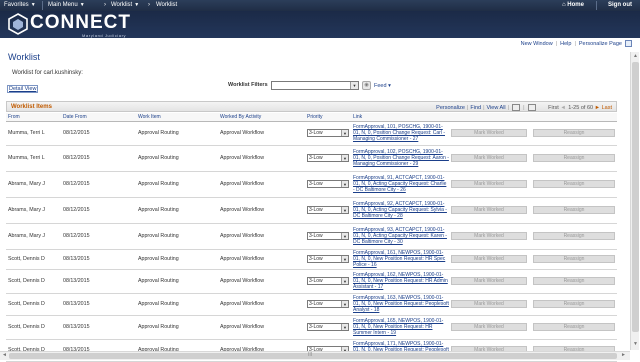  What do you see at coordinates (573, 5) in the screenshot?
I see `home-link: ⌂ Home` at bounding box center [573, 5].